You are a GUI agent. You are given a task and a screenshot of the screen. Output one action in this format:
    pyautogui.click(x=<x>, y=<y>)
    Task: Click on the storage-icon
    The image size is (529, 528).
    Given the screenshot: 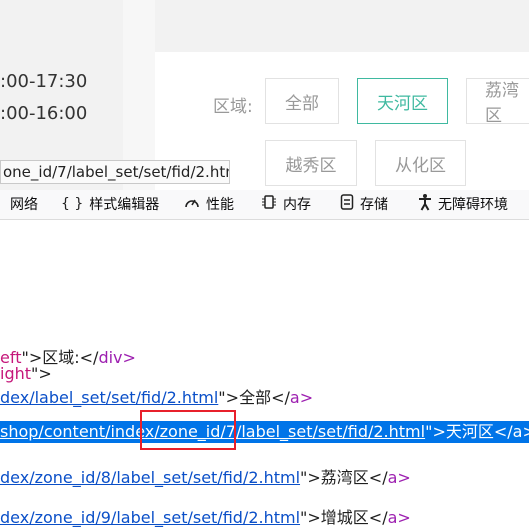 What is the action you would take?
    pyautogui.click(x=347, y=204)
    